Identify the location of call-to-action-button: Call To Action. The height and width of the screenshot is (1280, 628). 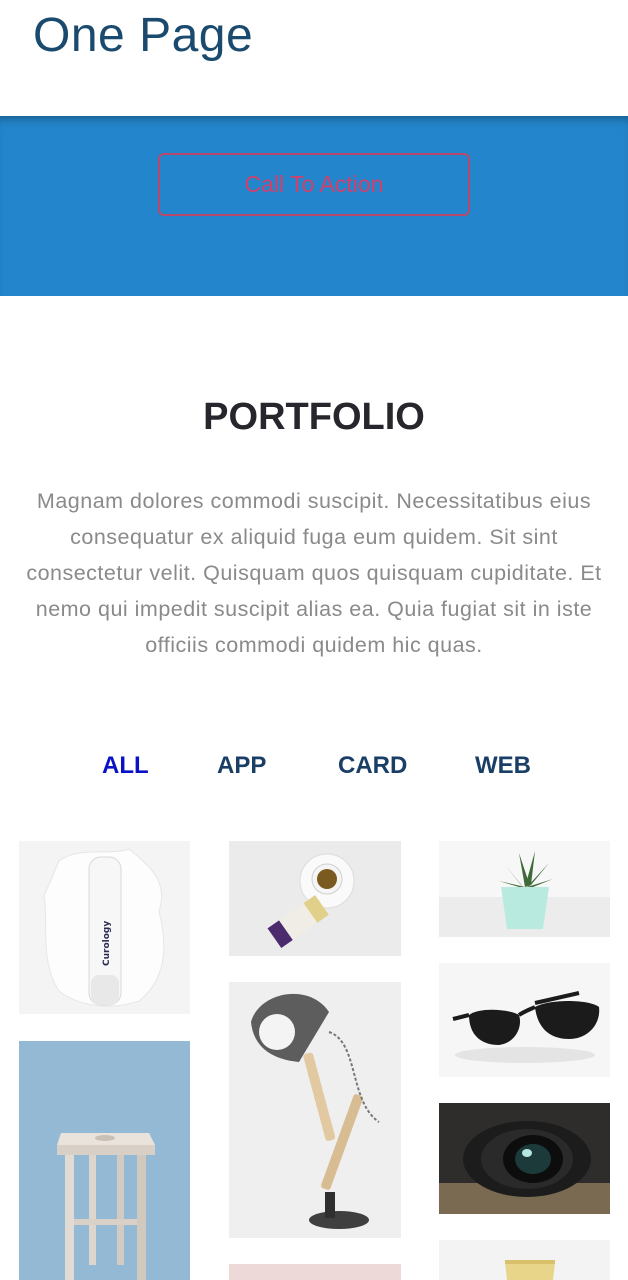
(314, 184).